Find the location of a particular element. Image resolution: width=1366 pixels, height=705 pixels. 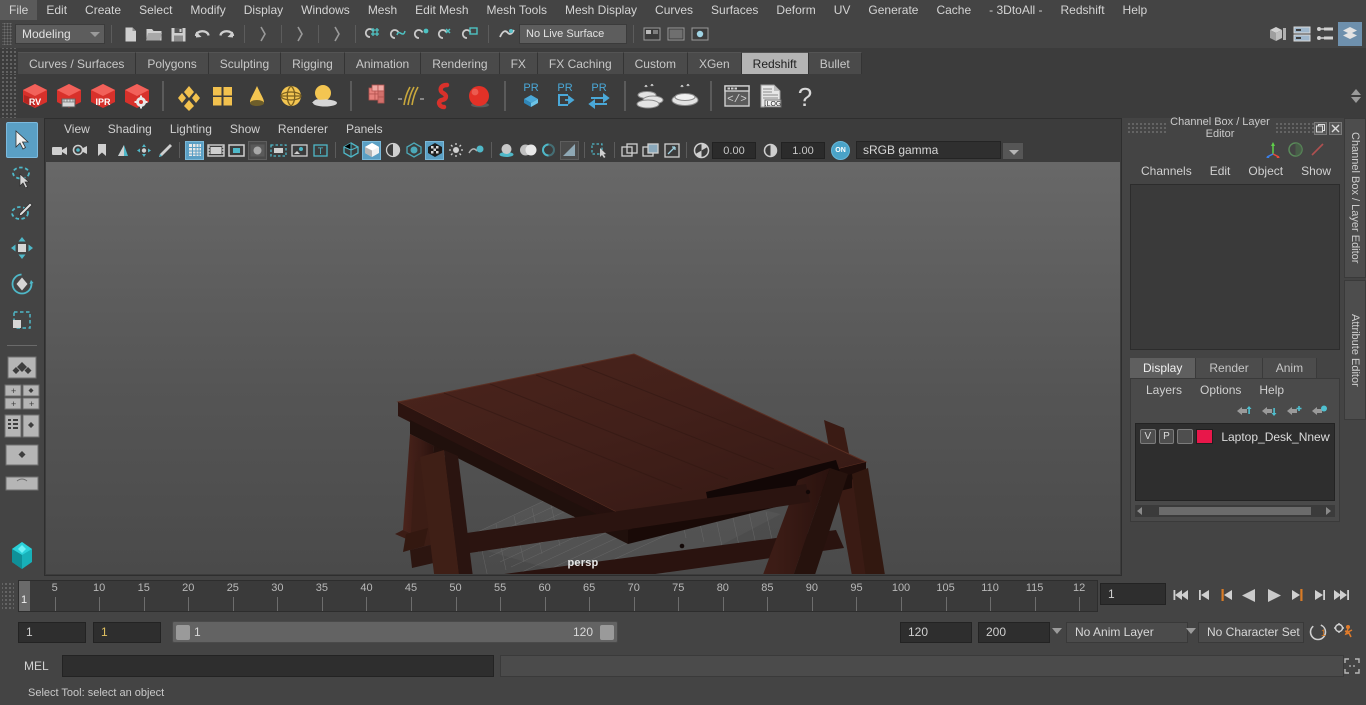

side-tab-channel-box: Channel Box / Layer Editor is located at coordinates (1355, 198).